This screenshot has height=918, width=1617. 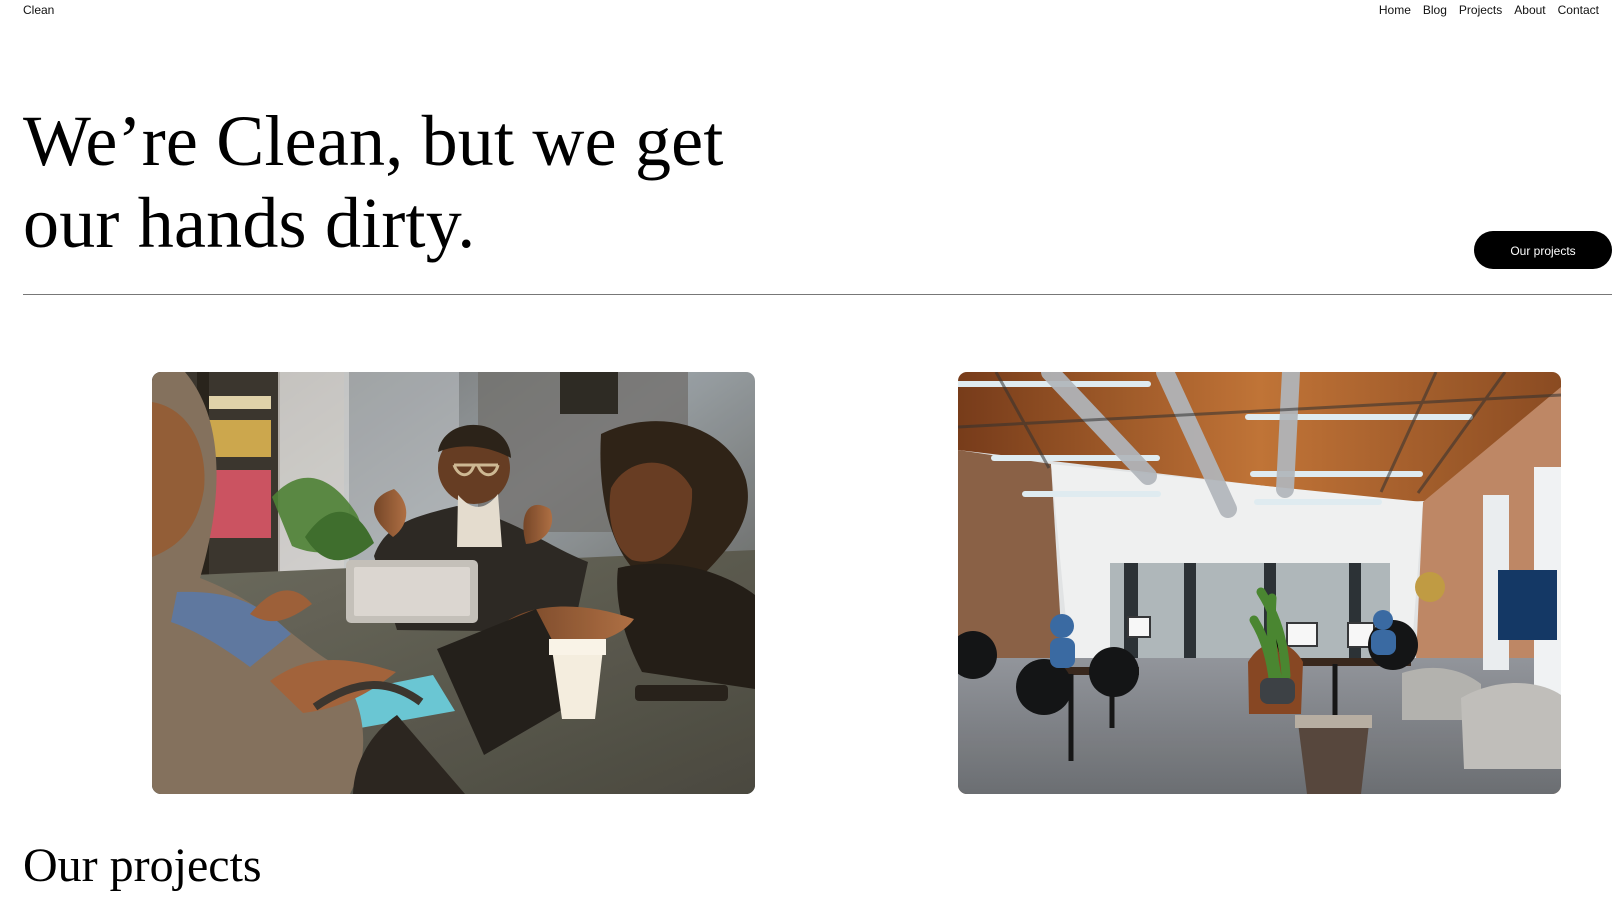 What do you see at coordinates (1529, 10) in the screenshot?
I see `nav-about-link: About` at bounding box center [1529, 10].